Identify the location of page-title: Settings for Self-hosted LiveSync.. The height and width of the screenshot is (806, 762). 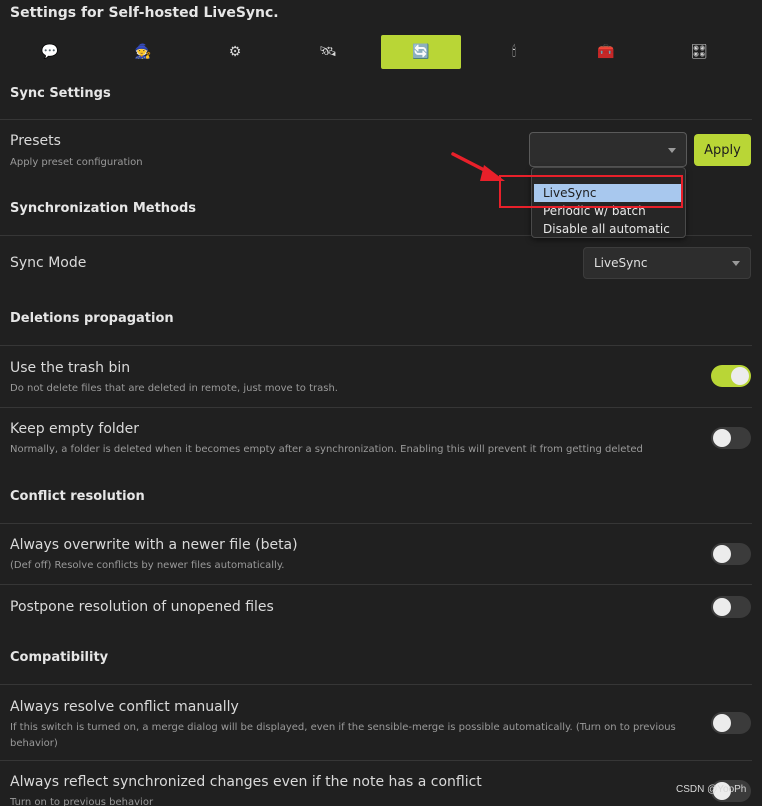
(144, 13).